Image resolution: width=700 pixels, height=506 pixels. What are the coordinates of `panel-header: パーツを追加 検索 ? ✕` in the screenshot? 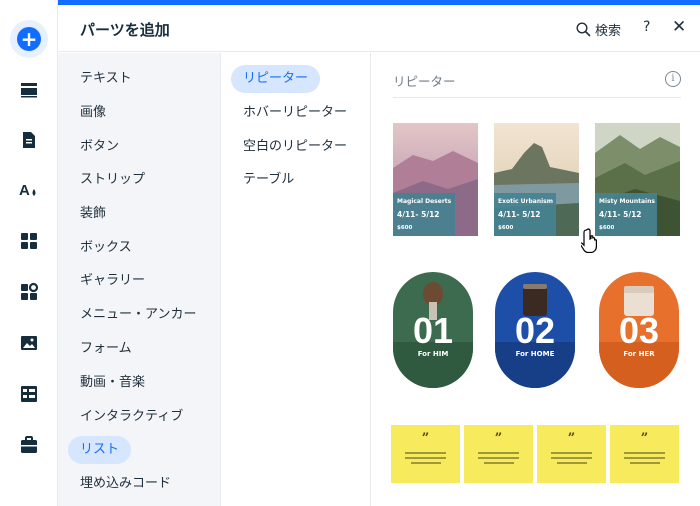 It's located at (379, 28).